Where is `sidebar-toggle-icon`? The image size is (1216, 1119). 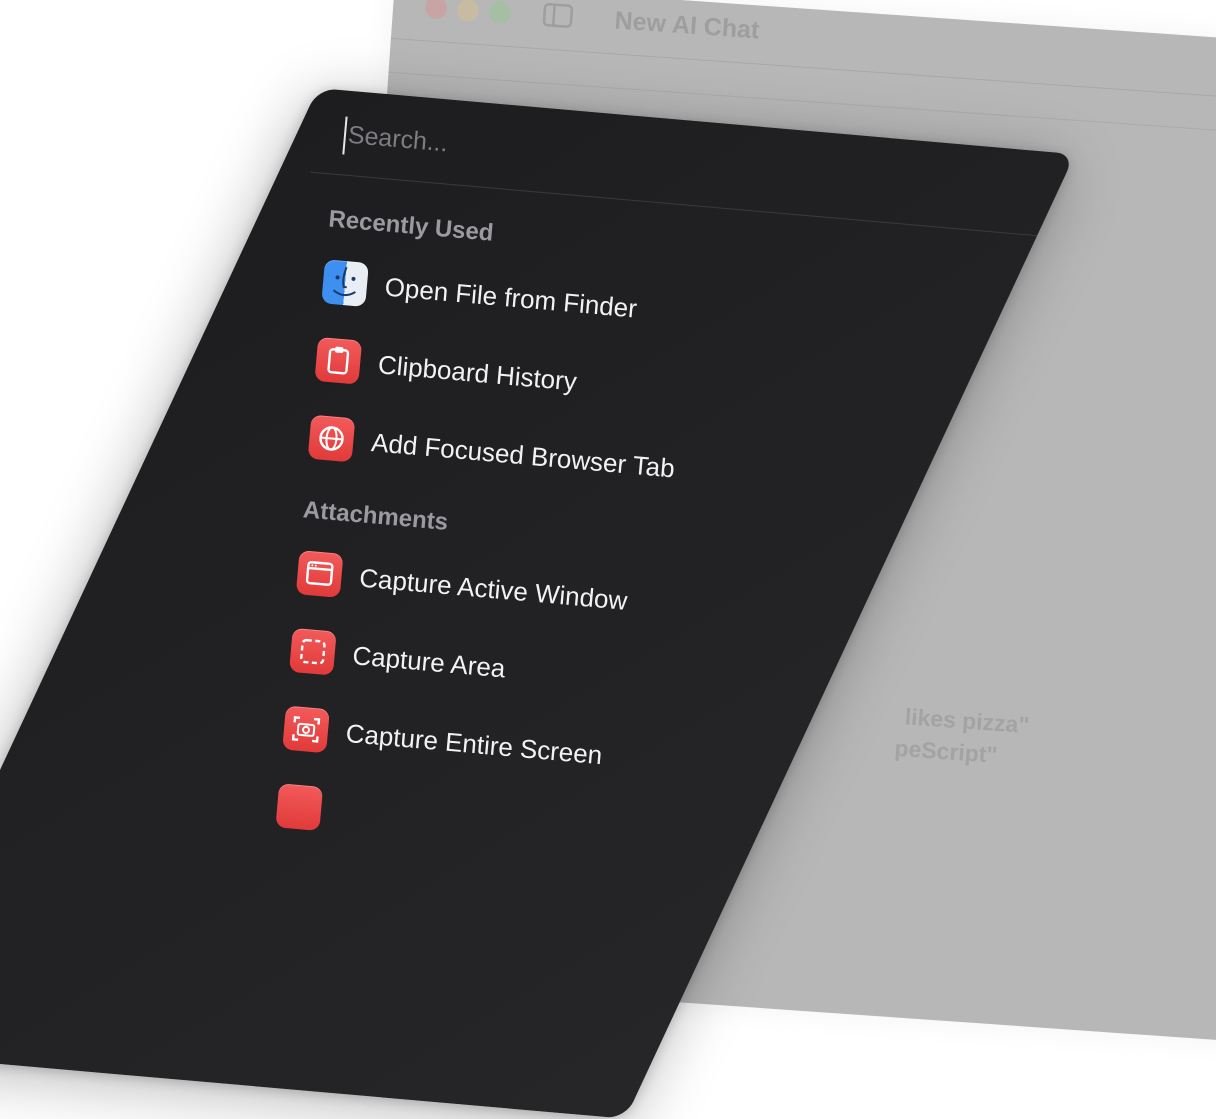 sidebar-toggle-icon is located at coordinates (558, 15).